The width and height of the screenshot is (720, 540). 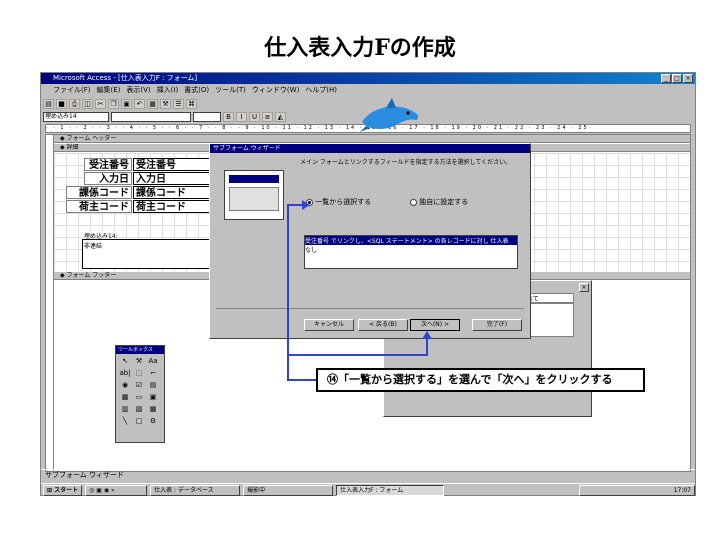 I want to click on arrow-to-radio, so click(x=301, y=292).